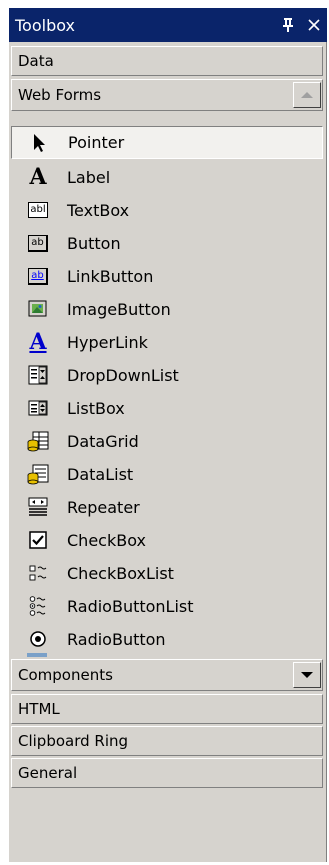  What do you see at coordinates (107, 342) in the screenshot?
I see `toolbox-item-label: HyperLink` at bounding box center [107, 342].